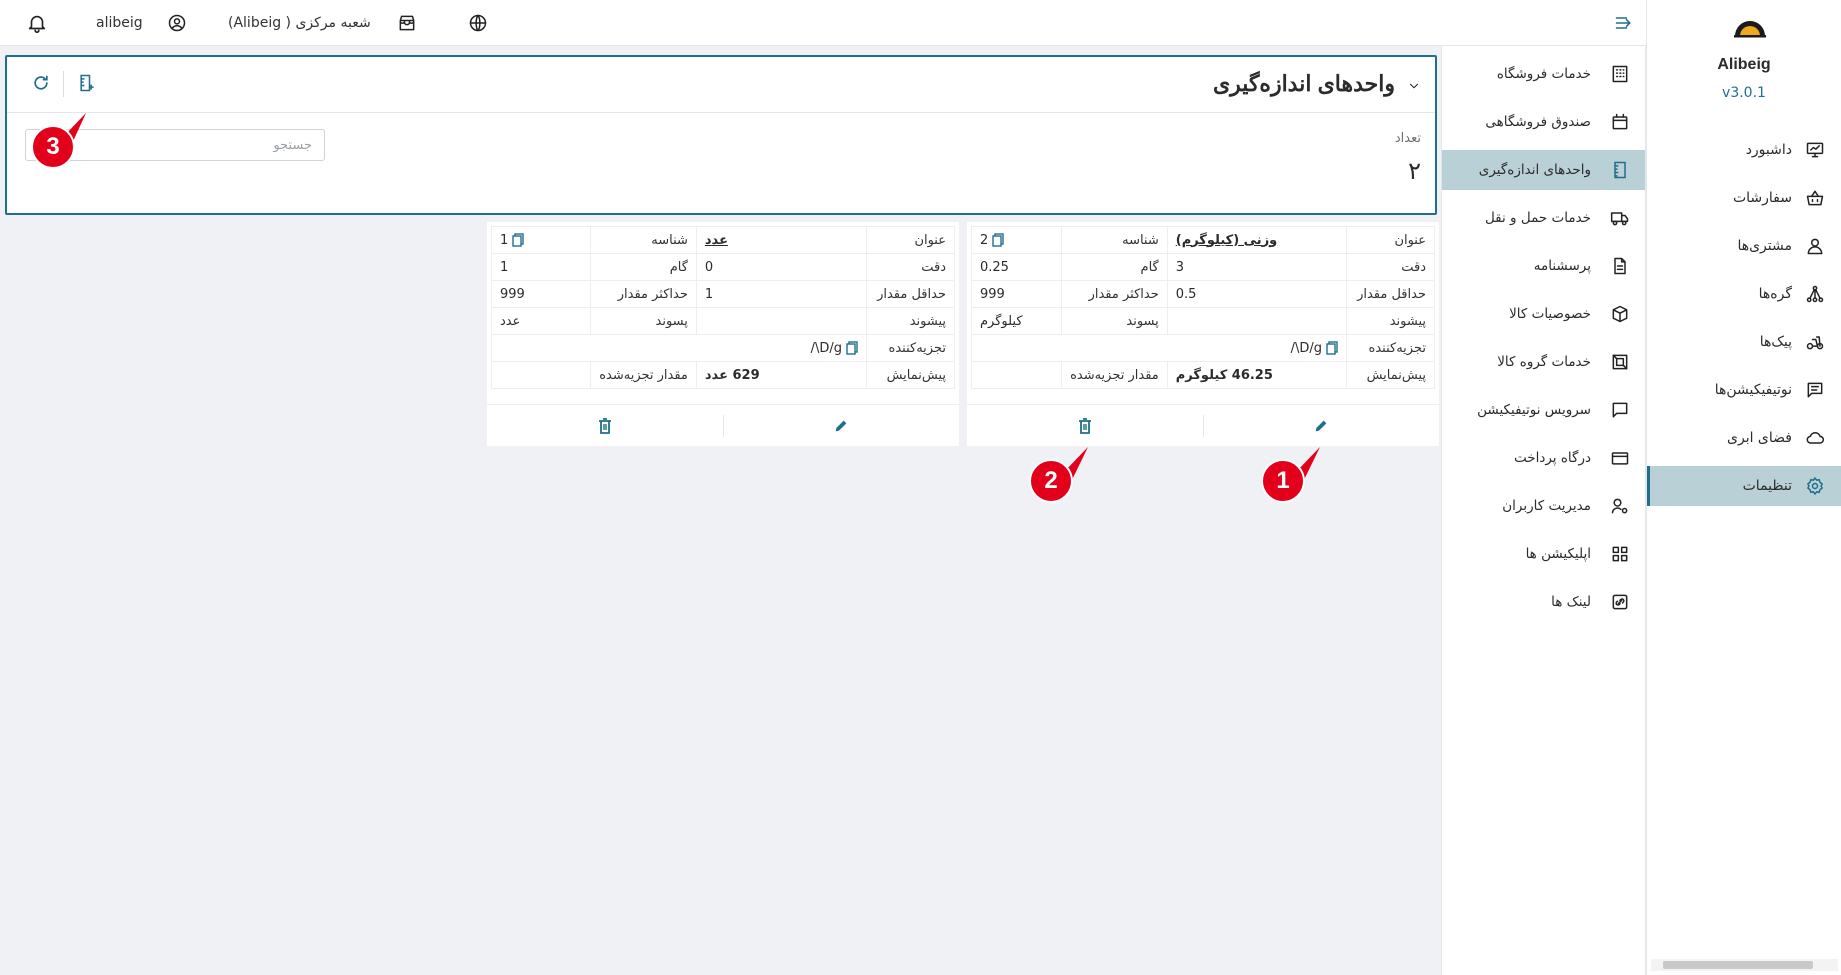  I want to click on units-header-panel: واحدهای اندازه‌گیری تعداد ۲, so click(721, 135).